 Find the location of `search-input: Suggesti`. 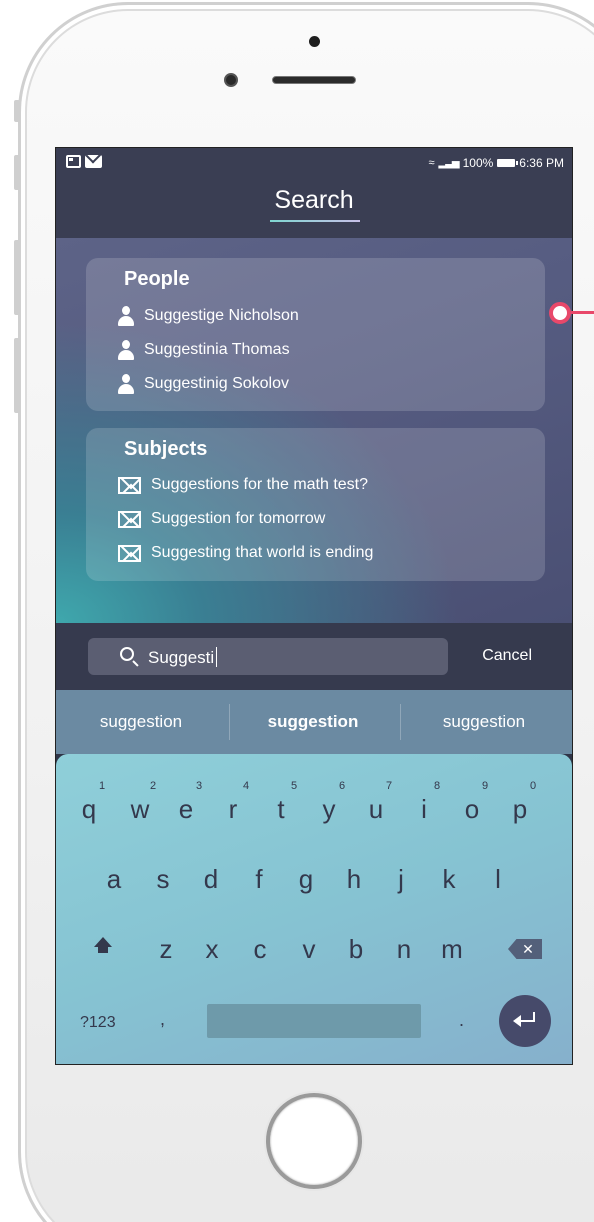

search-input: Suggesti is located at coordinates (268, 656).